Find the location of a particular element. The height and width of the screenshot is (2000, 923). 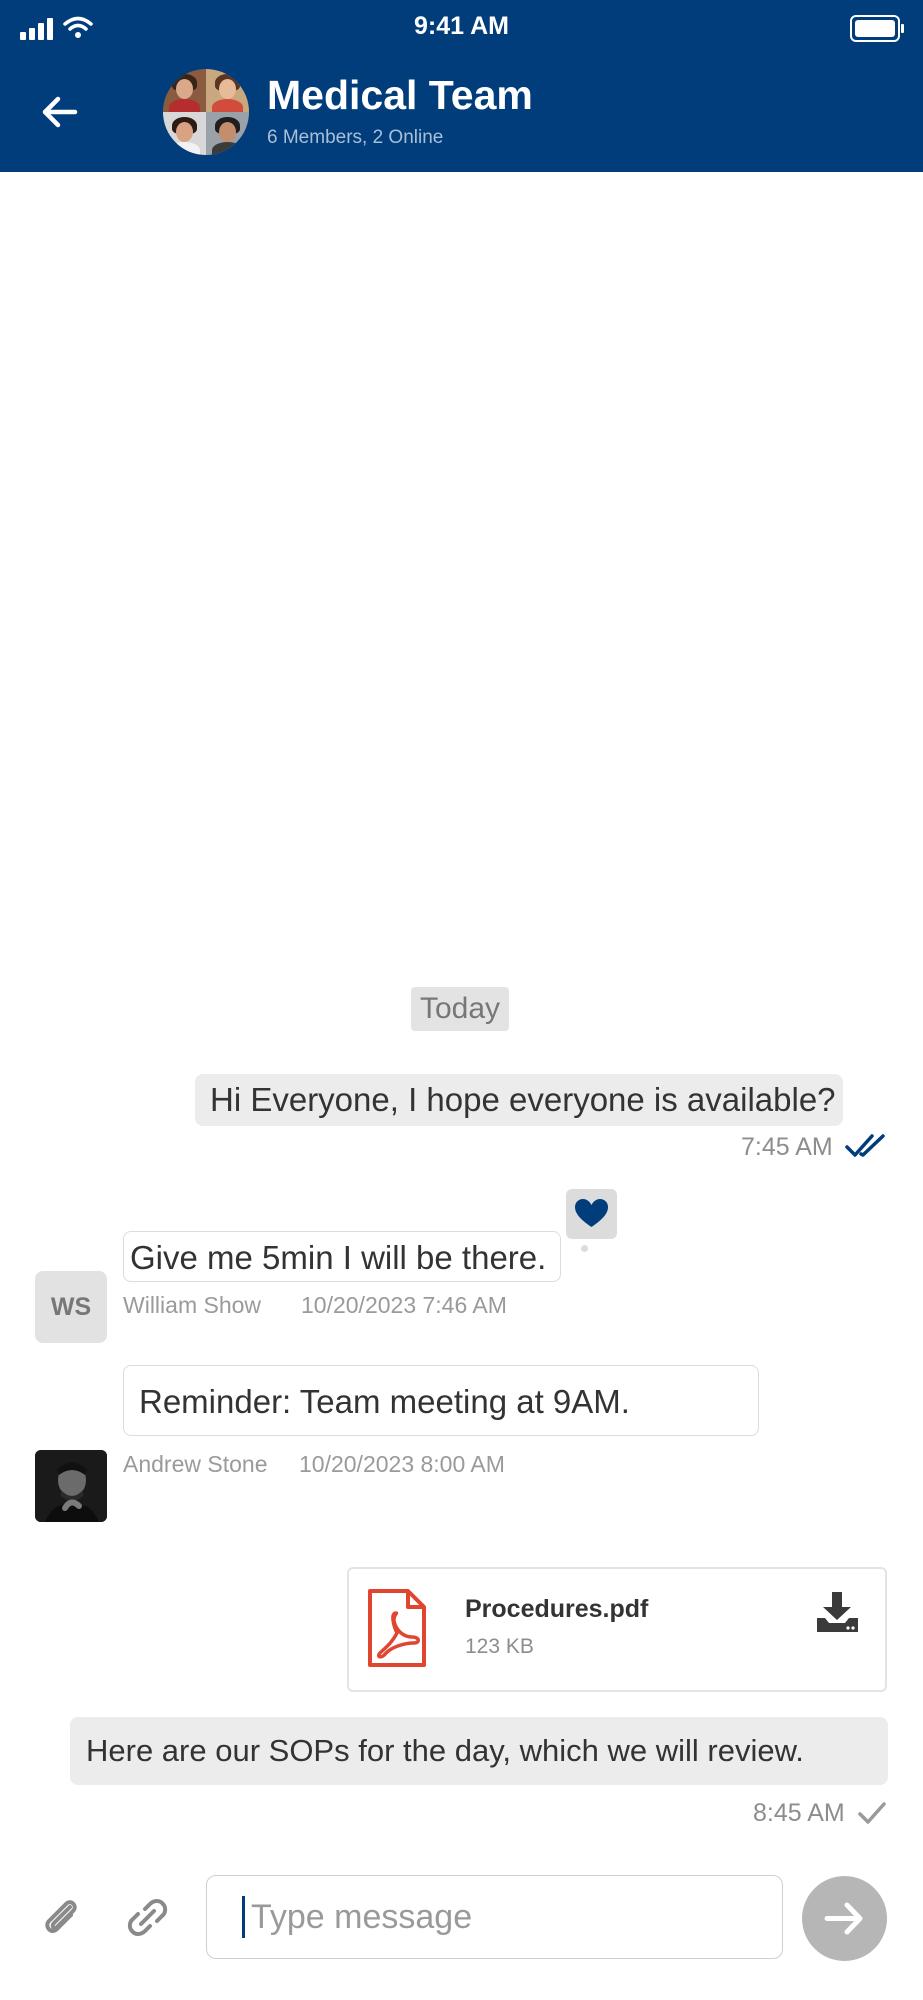

send-button is located at coordinates (844, 1918).